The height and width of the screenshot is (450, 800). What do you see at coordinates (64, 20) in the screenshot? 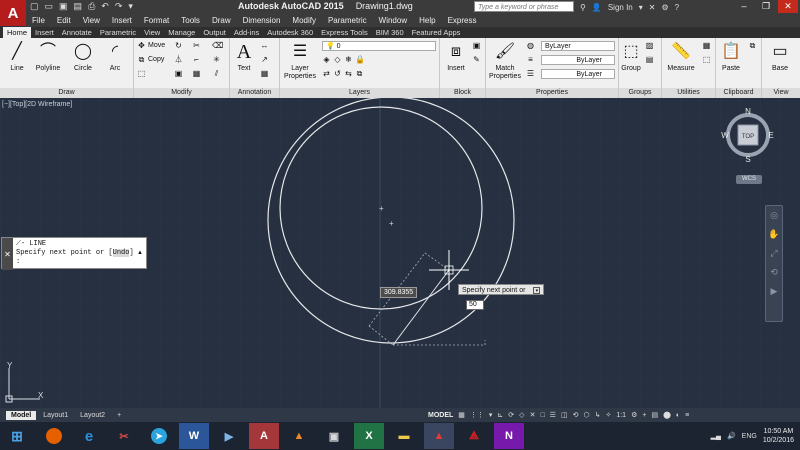
I see `menu-edit: Edit` at bounding box center [64, 20].